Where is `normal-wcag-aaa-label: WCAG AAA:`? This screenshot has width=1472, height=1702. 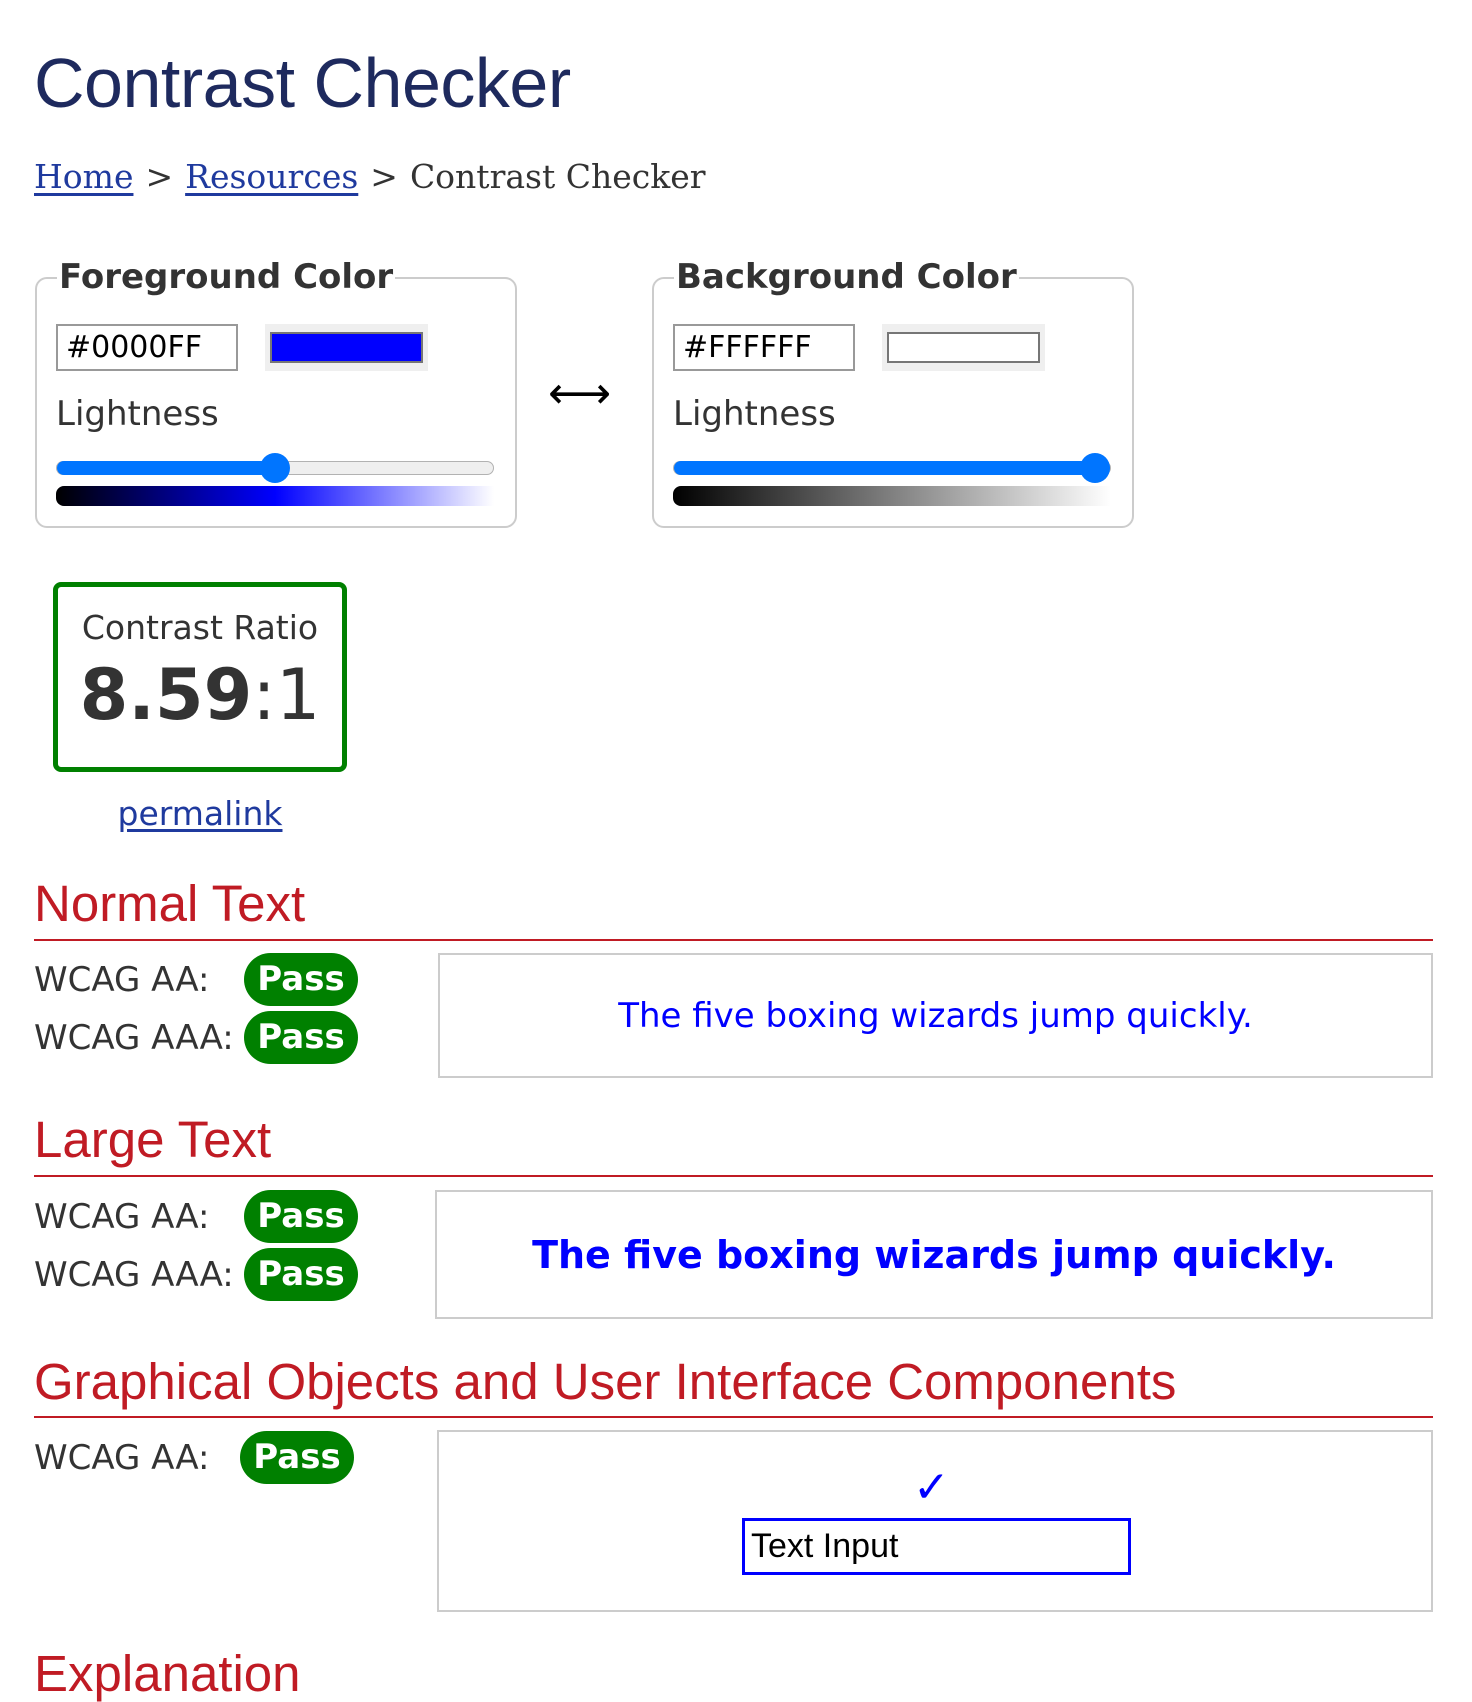
normal-wcag-aaa-label: WCAG AAA: is located at coordinates (134, 1038).